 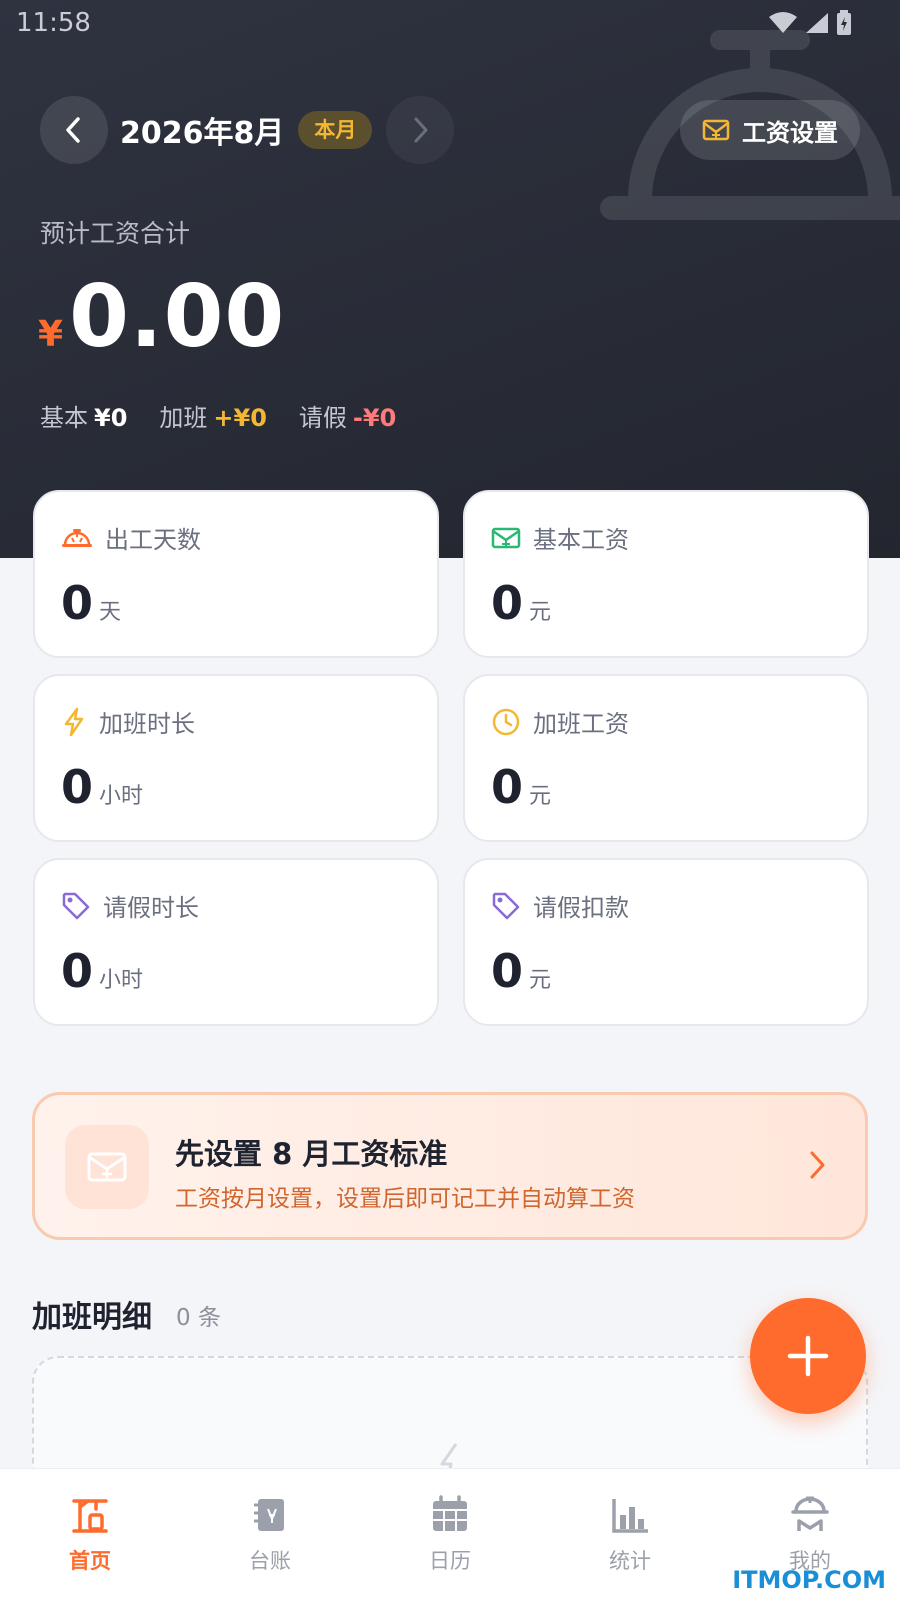 I want to click on leave-breakdown: 请假 -¥0, so click(x=347, y=418).